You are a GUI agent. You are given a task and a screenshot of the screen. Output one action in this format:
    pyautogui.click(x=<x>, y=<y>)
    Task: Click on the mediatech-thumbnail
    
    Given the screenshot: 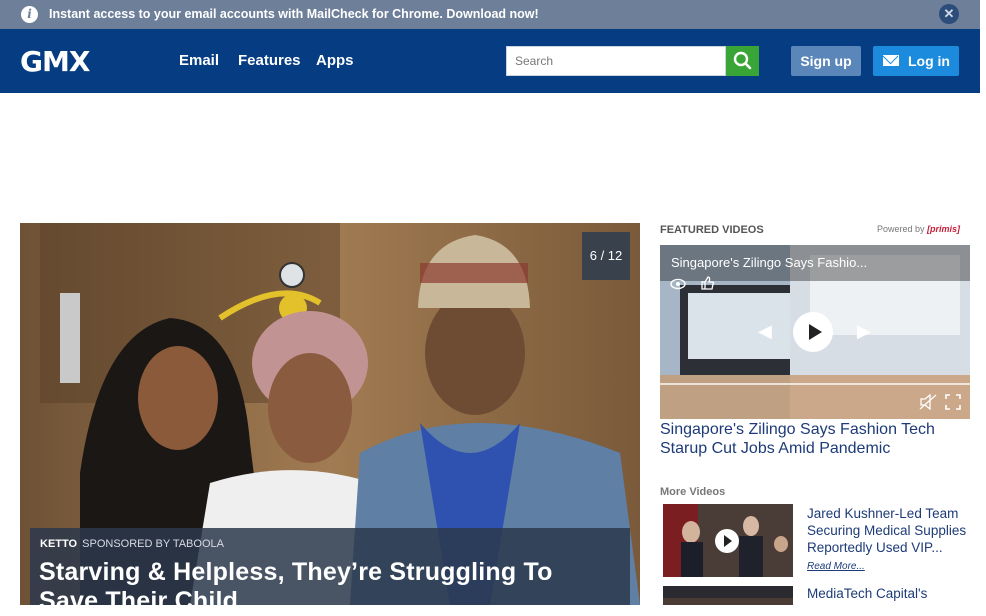 What is the action you would take?
    pyautogui.click(x=728, y=595)
    